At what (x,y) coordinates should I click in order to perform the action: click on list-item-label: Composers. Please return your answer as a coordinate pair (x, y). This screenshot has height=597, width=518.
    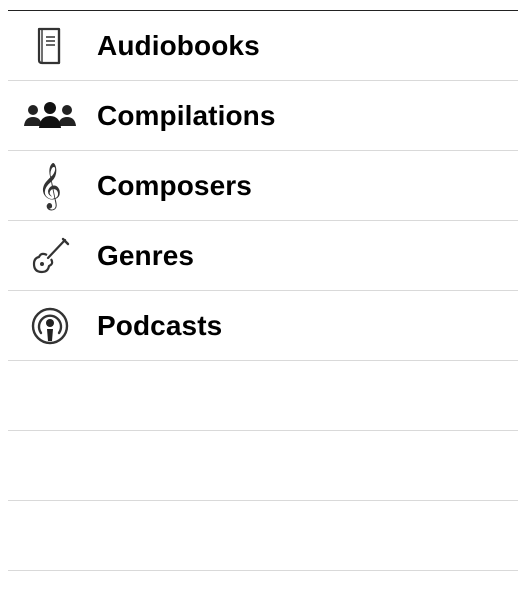
    Looking at the image, I should click on (174, 185).